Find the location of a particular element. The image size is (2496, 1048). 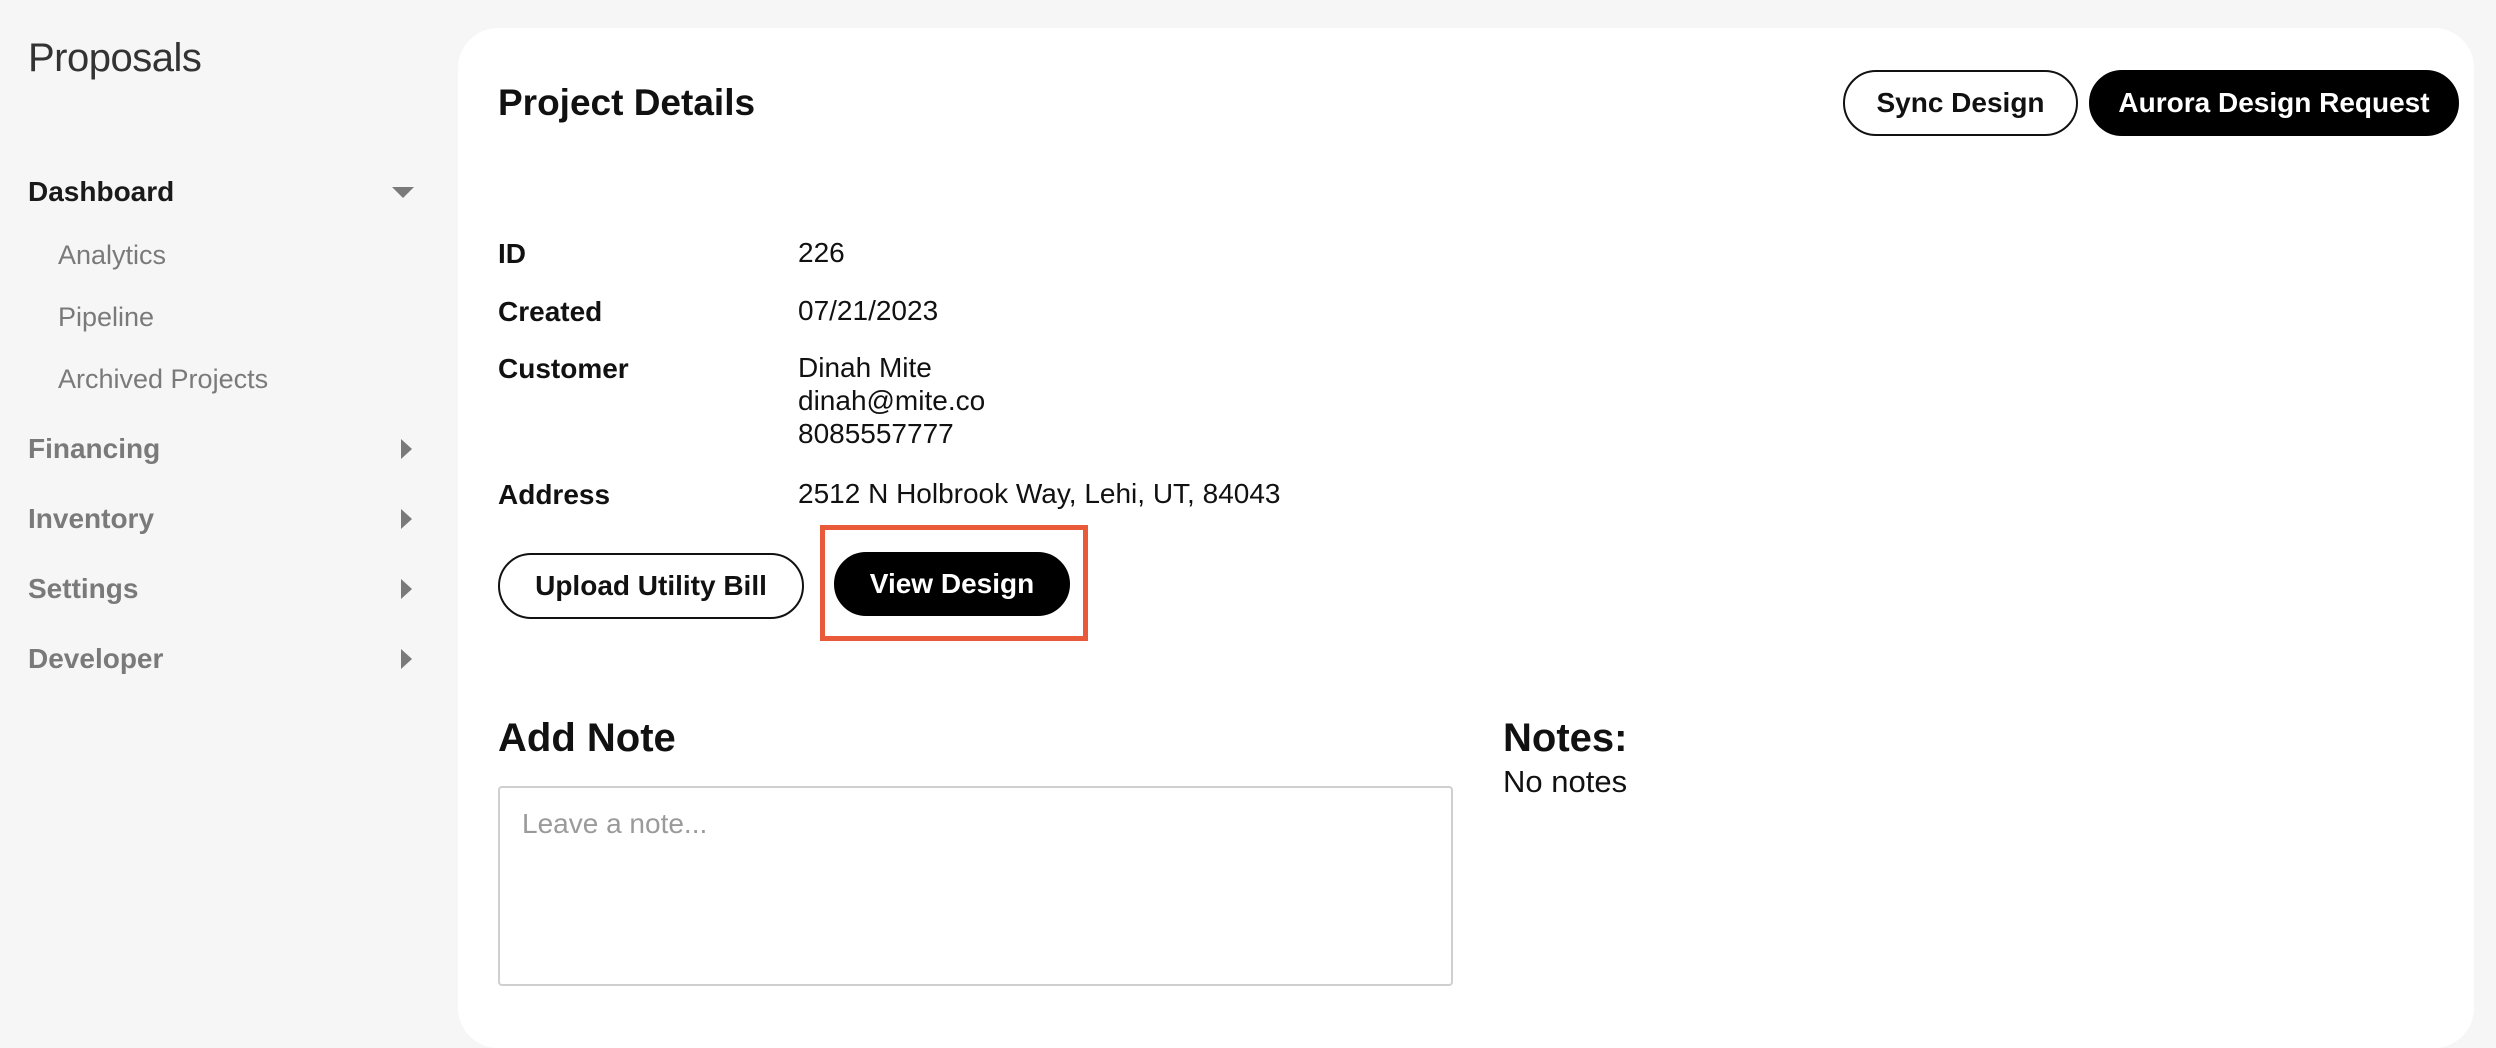

app-title: Proposals is located at coordinates (115, 58).